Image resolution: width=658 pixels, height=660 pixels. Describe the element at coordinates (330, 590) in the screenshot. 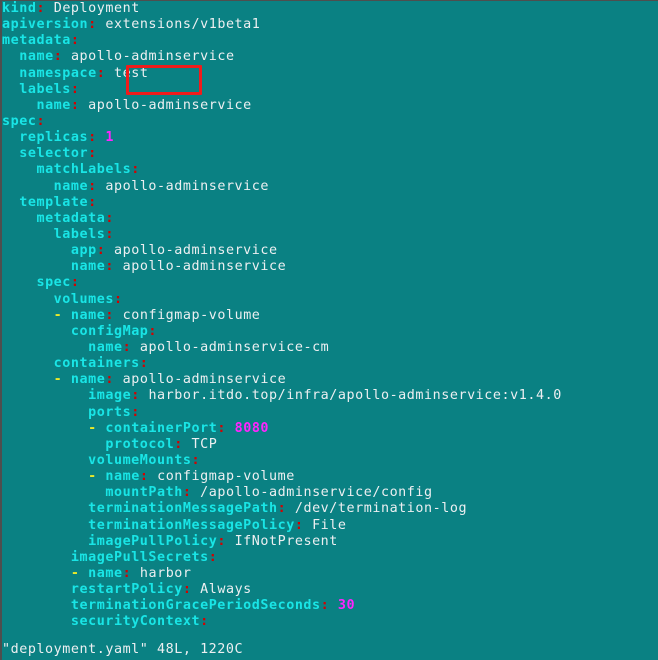

I see `yaml-line: restartPolicy: Always` at that location.